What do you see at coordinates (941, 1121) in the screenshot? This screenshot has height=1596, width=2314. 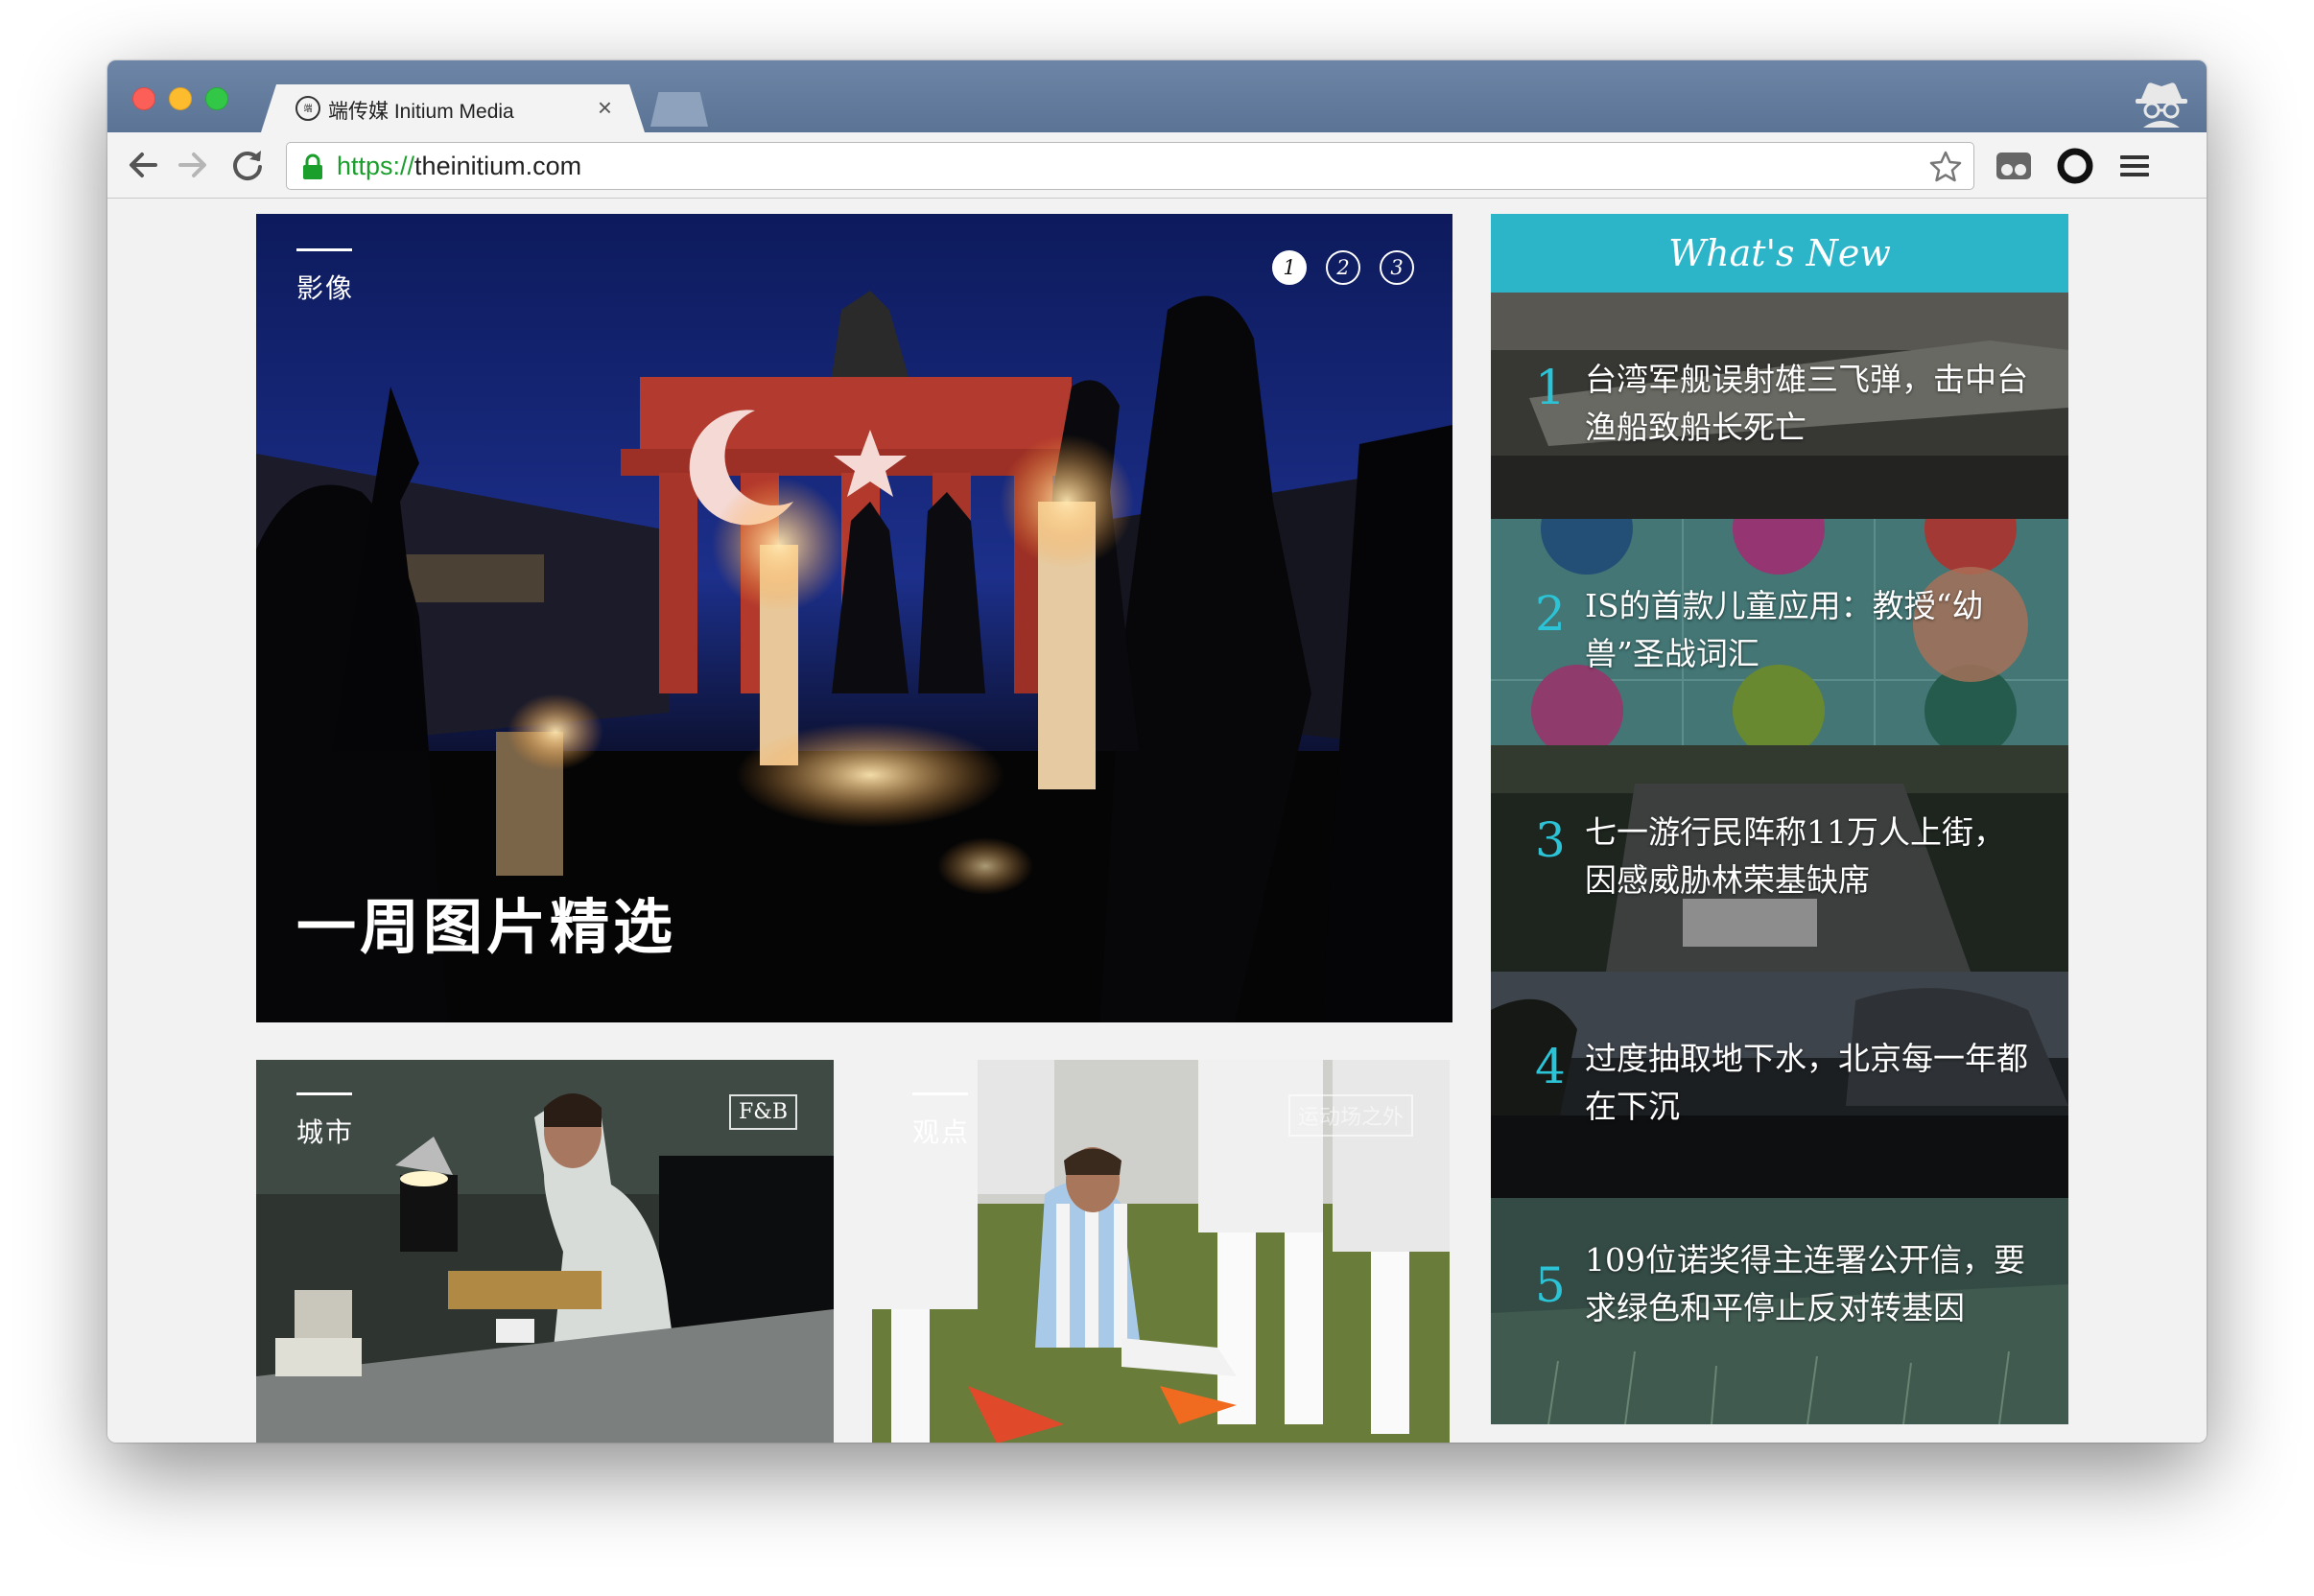 I see `card-section-tag: 观点` at bounding box center [941, 1121].